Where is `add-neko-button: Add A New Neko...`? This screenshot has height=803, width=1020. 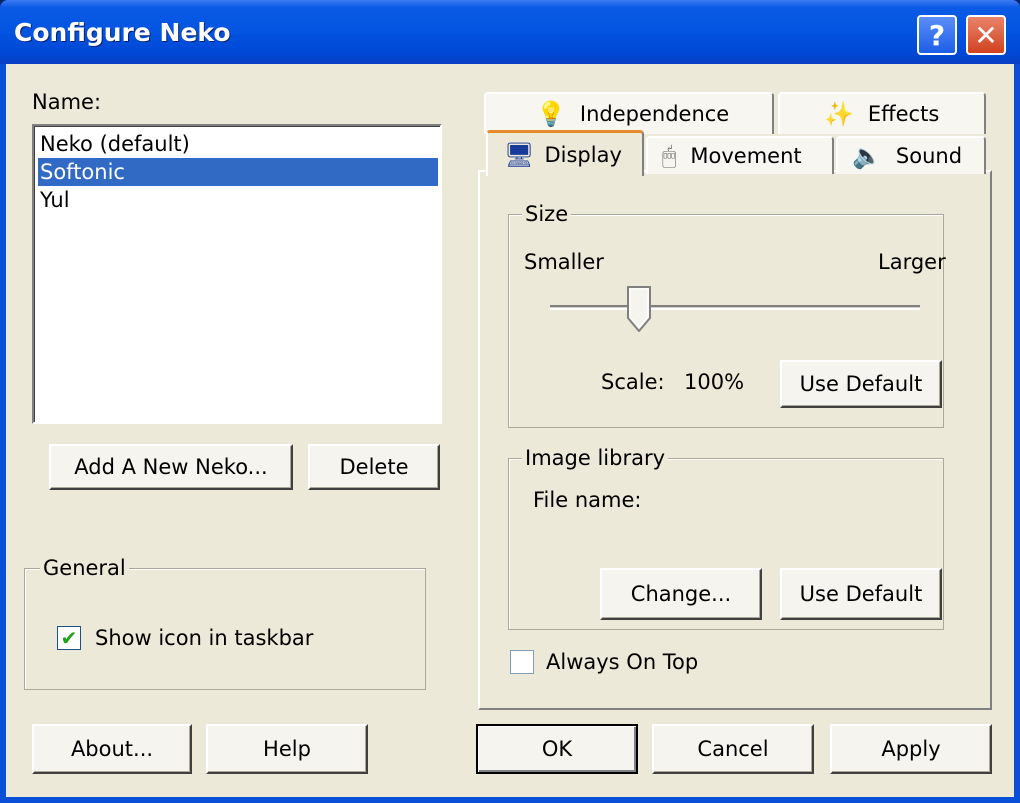 add-neko-button: Add A New Neko... is located at coordinates (171, 467).